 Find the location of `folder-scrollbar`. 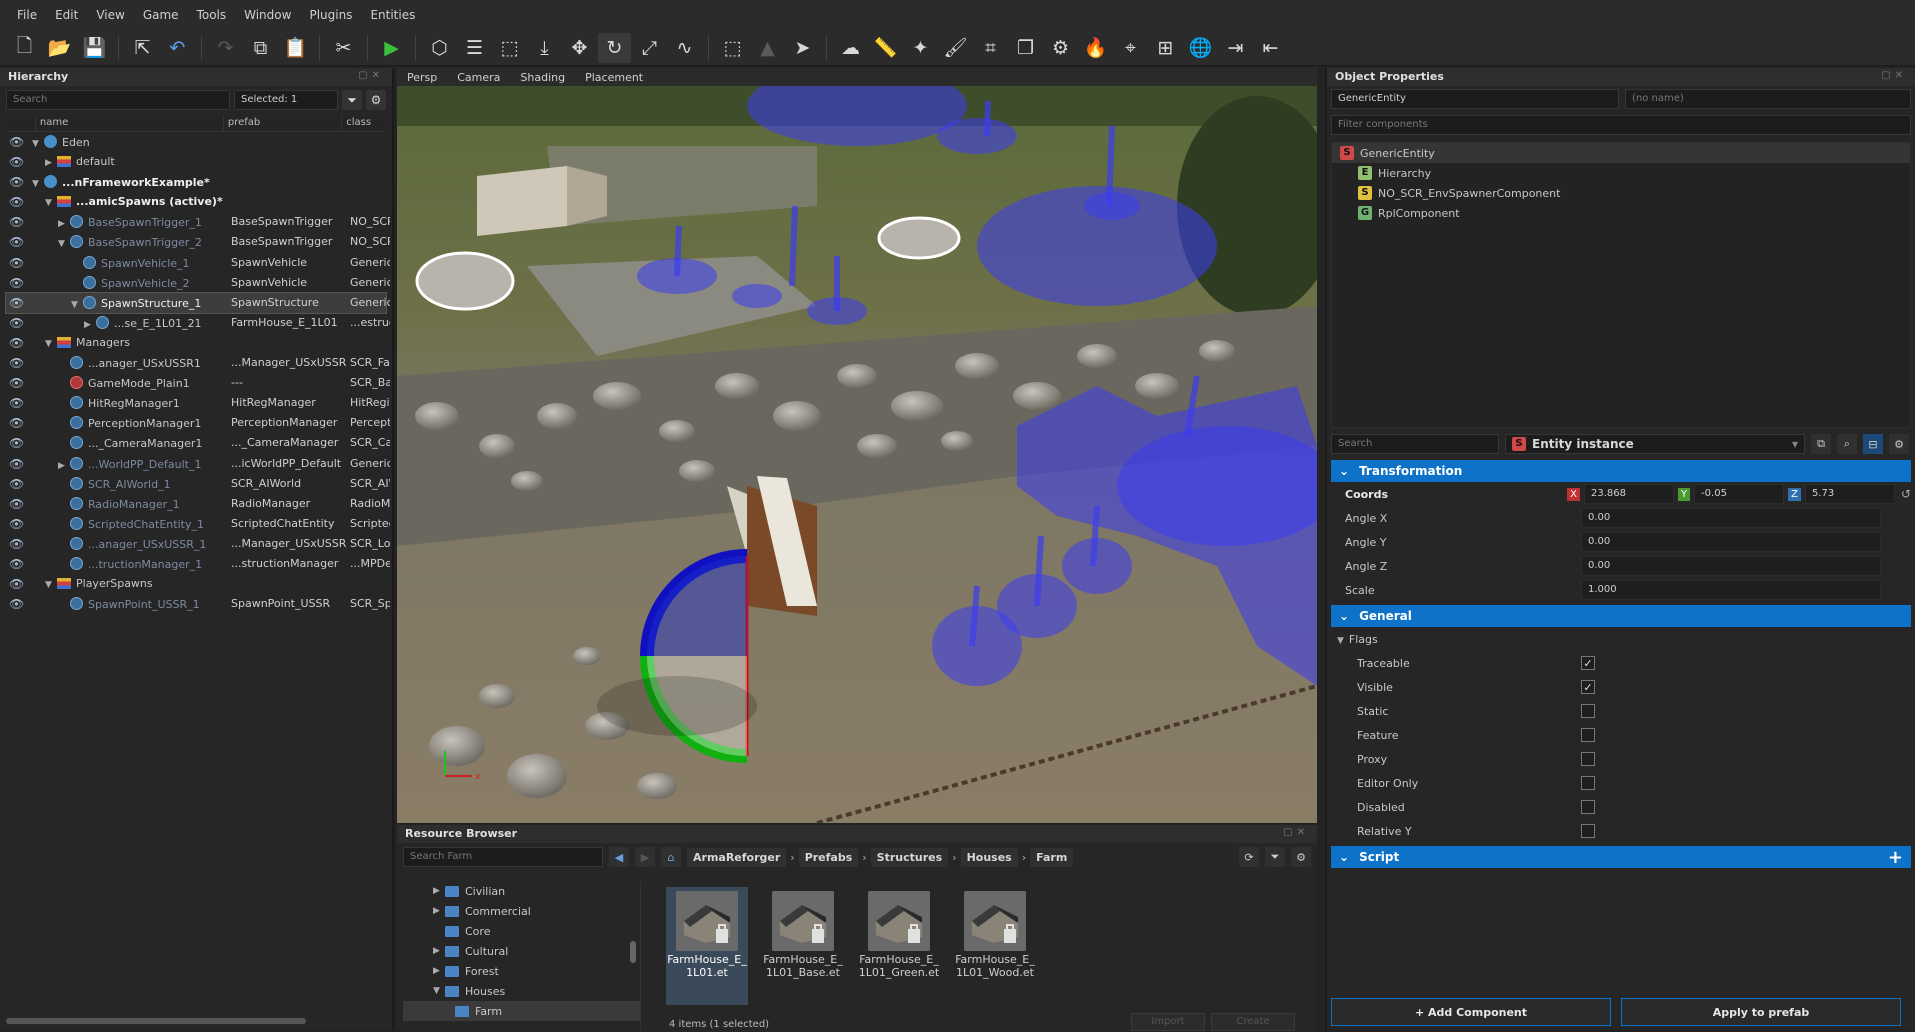

folder-scrollbar is located at coordinates (633, 952).